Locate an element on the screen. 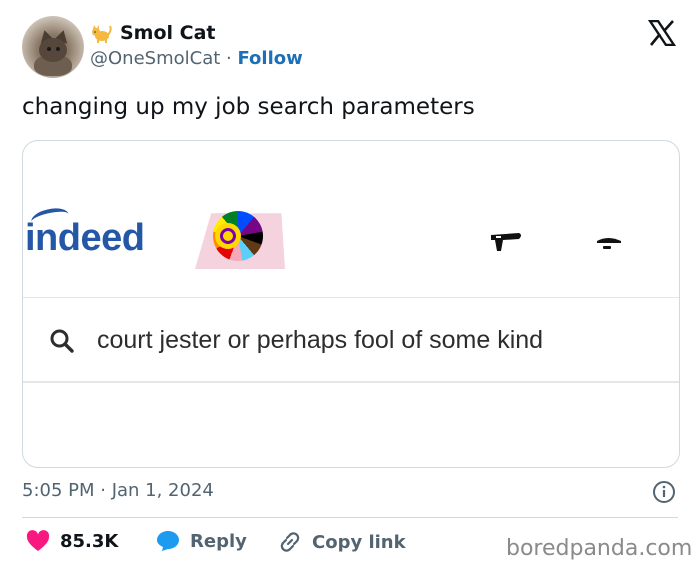 The image size is (700, 571). likes-count: 85.3K is located at coordinates (89, 541).